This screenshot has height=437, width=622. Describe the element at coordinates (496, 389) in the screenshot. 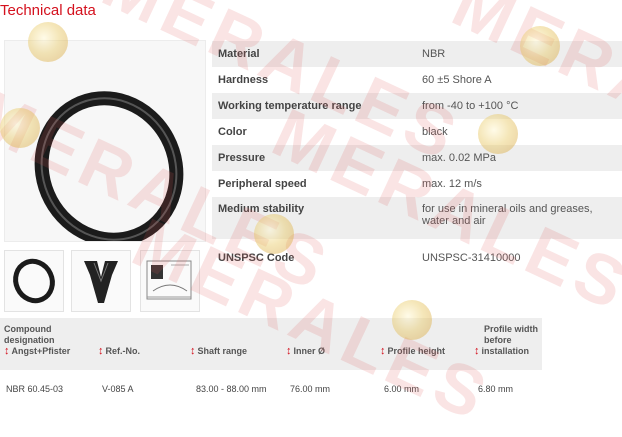

I see `cell-profile-width: 6.80 mm` at that location.